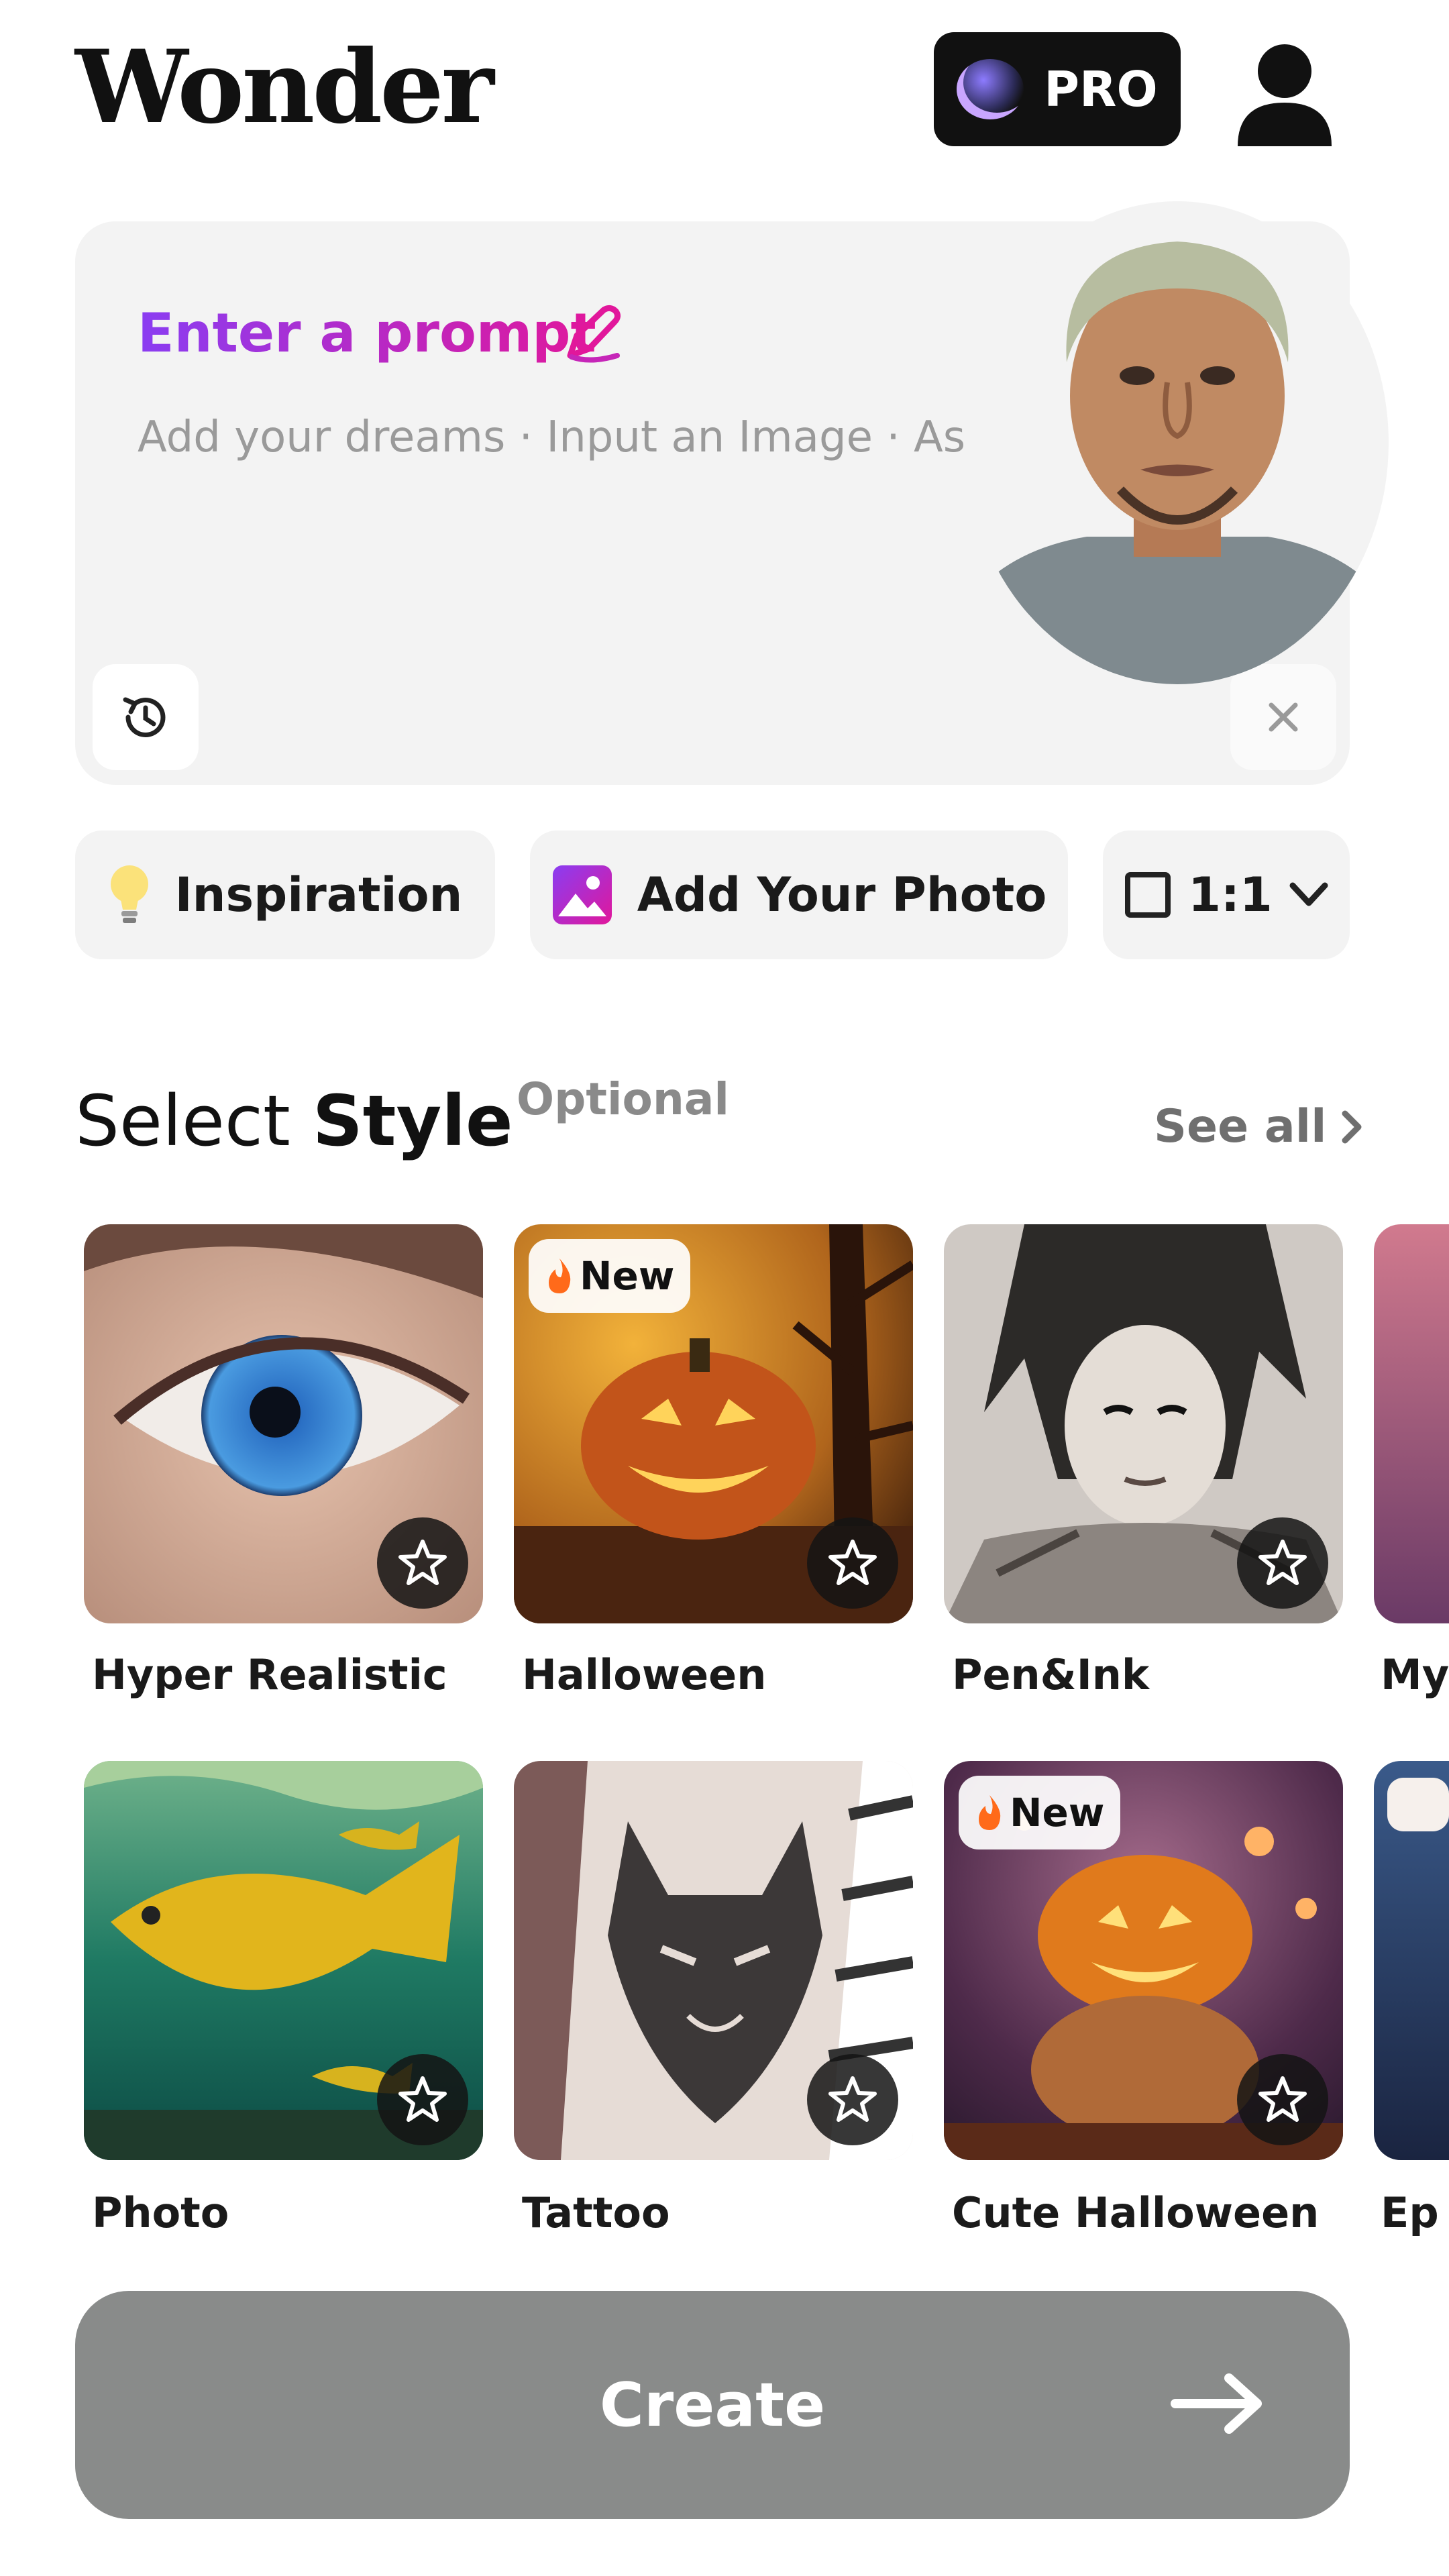 The image size is (1449, 2576). Describe the element at coordinates (1284, 92) in the screenshot. I see `user-icon` at that location.